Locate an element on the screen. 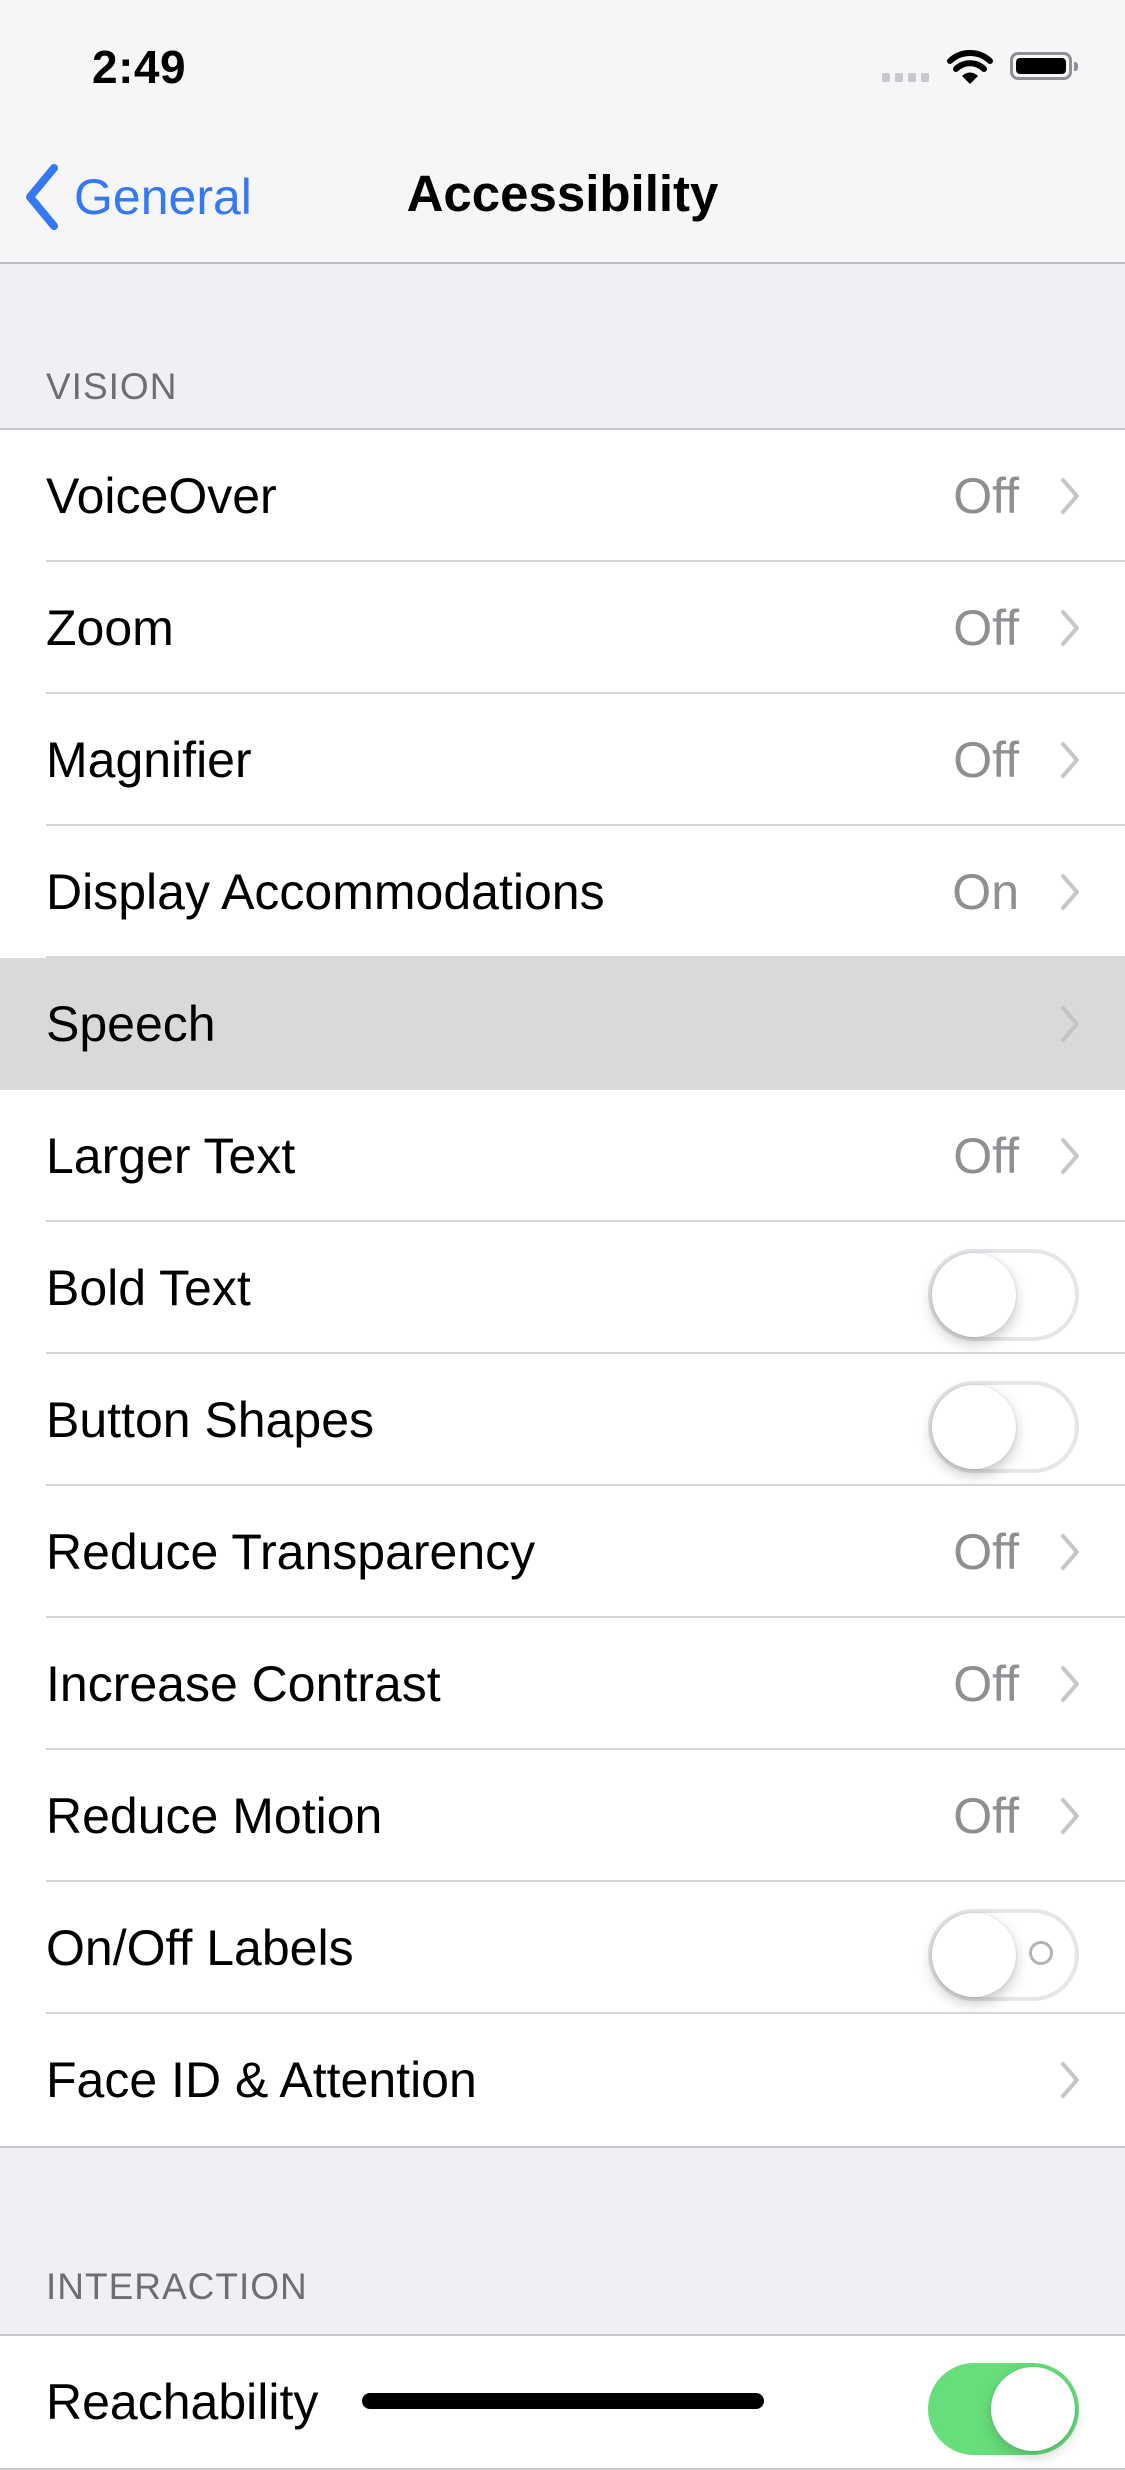 The width and height of the screenshot is (1125, 2470). settings-row-face-id-and-attention: Face ID & Attention is located at coordinates (562, 2080).